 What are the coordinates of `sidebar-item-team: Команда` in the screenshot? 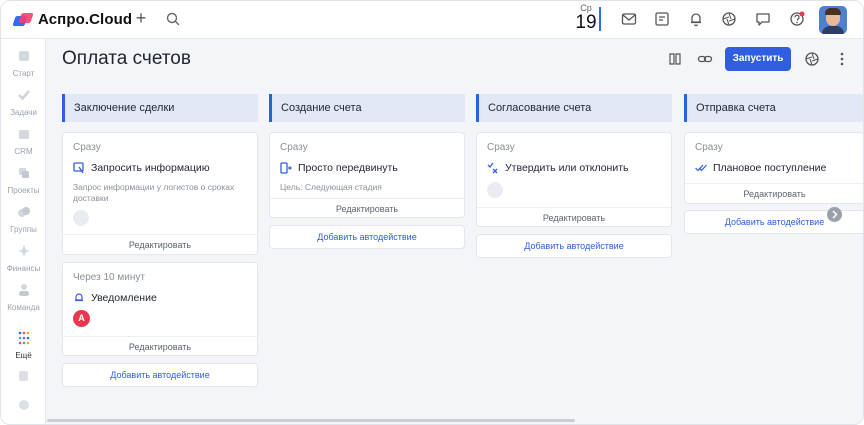 It's located at (23, 297).